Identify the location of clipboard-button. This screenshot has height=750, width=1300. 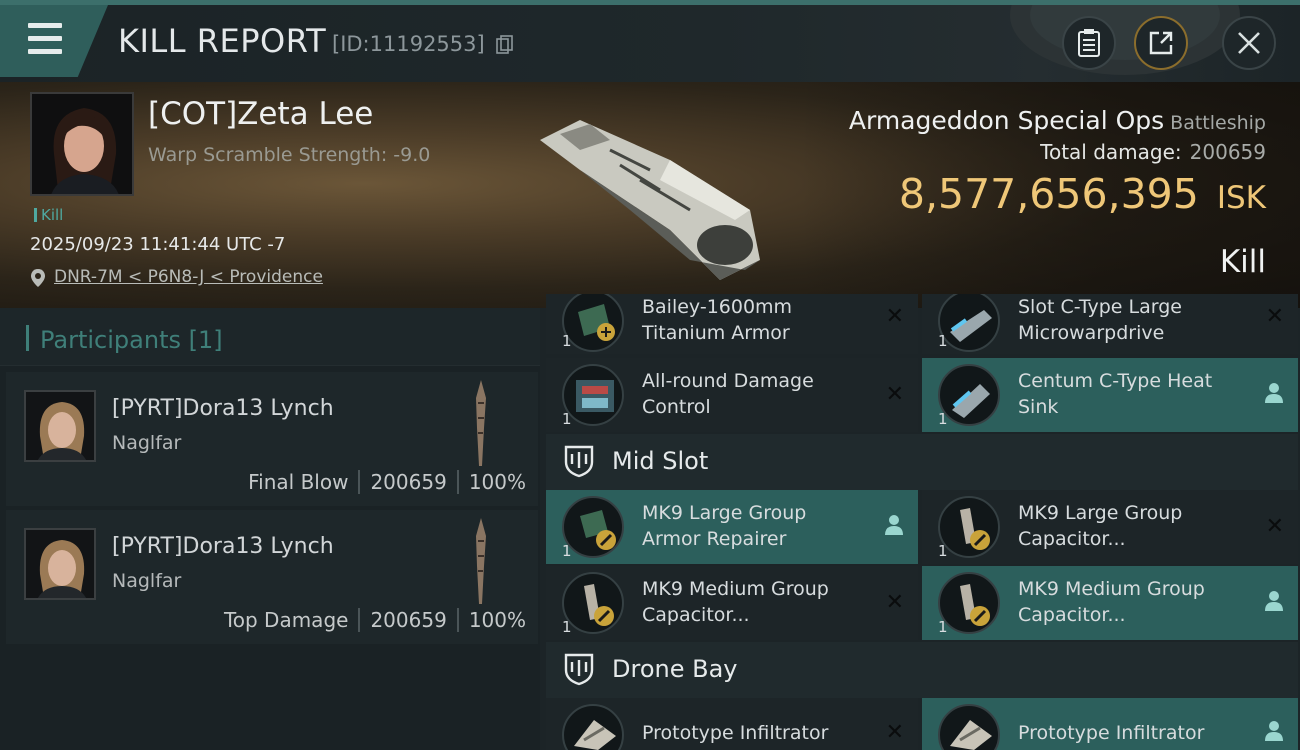
(1089, 43).